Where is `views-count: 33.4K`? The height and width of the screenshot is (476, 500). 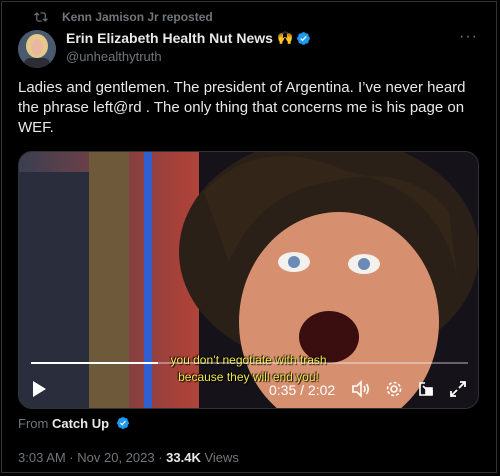 views-count: 33.4K is located at coordinates (183, 457).